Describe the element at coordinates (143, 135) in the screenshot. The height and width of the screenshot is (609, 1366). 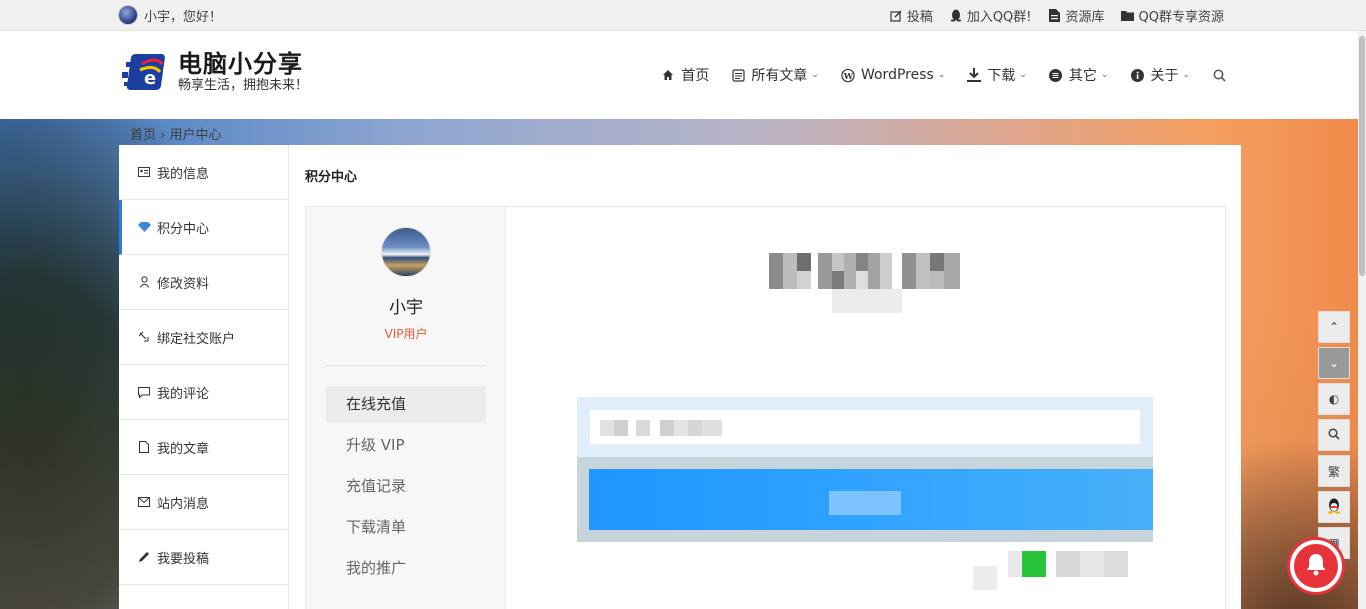
I see `breadcrumb-home: 首页` at that location.